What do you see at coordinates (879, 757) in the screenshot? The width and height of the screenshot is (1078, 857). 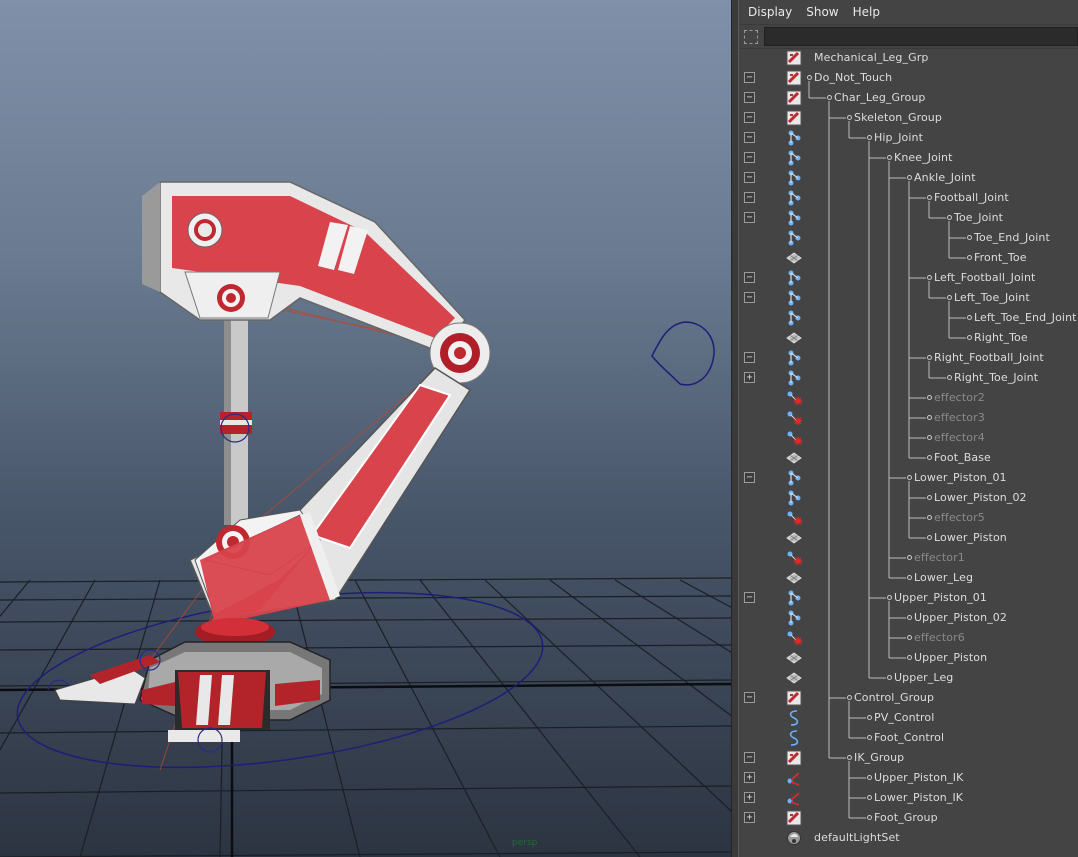 I see `outliner-node-label: IK_Group` at bounding box center [879, 757].